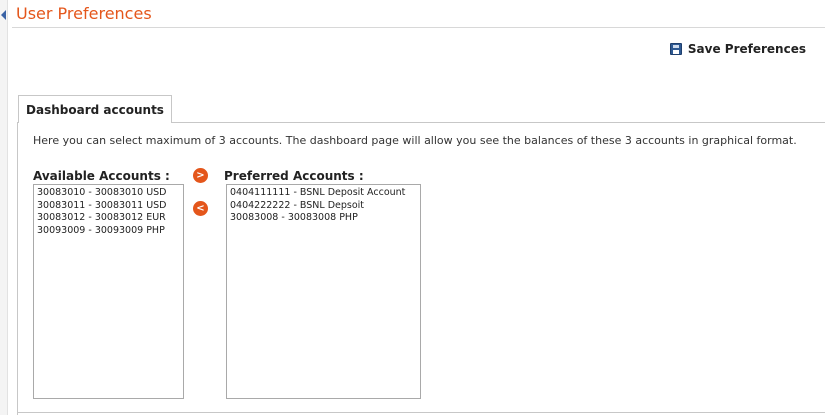 This screenshot has width=825, height=415. Describe the element at coordinates (4, 207) in the screenshot. I see `left-rail` at that location.